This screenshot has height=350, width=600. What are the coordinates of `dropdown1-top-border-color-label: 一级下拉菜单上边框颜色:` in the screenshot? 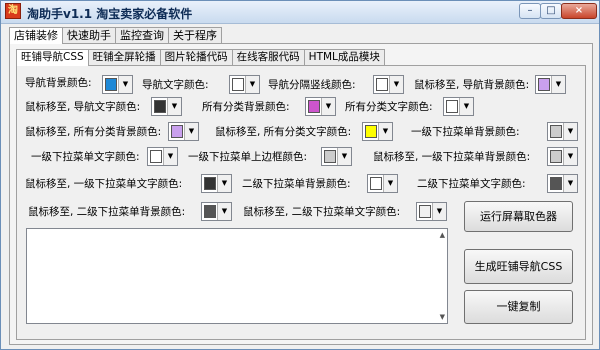 It's located at (248, 157).